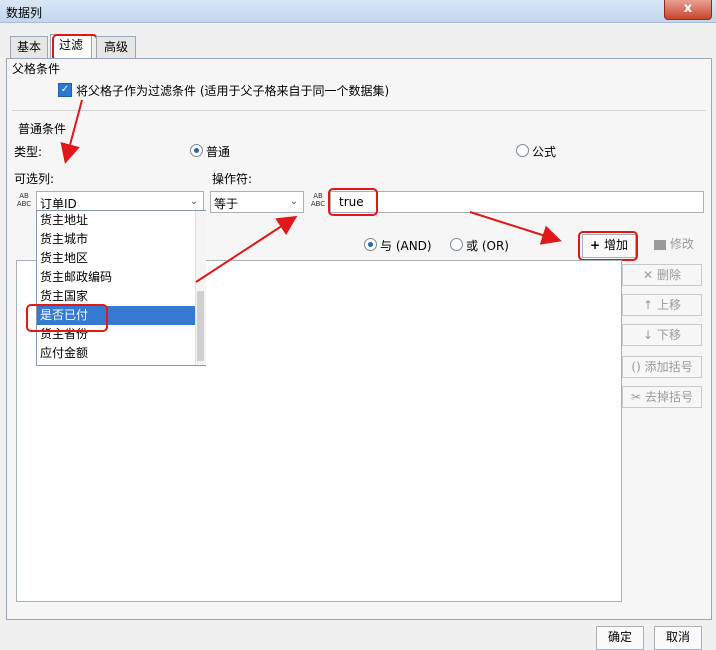 This screenshot has width=716, height=650. I want to click on arrow-tab-to-column, so click(71, 131).